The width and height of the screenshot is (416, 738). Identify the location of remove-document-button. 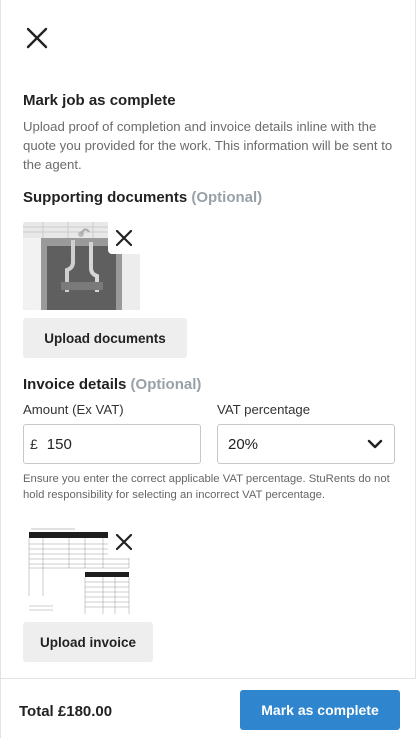
(124, 238).